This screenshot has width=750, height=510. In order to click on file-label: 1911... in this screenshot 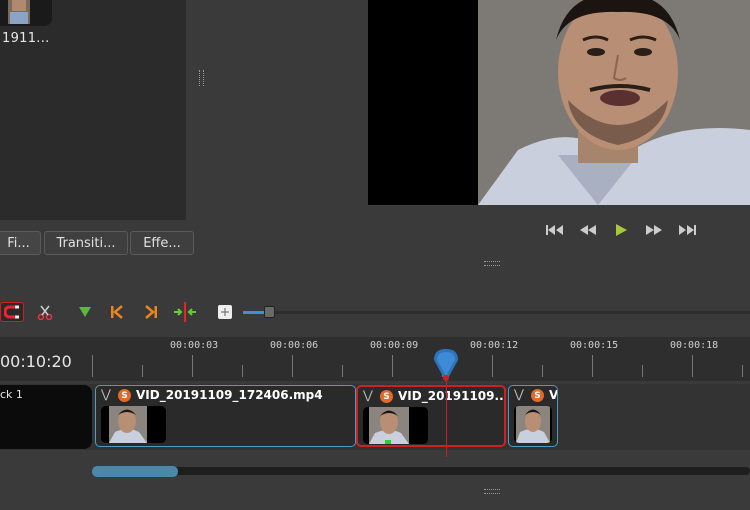, I will do `click(26, 38)`.